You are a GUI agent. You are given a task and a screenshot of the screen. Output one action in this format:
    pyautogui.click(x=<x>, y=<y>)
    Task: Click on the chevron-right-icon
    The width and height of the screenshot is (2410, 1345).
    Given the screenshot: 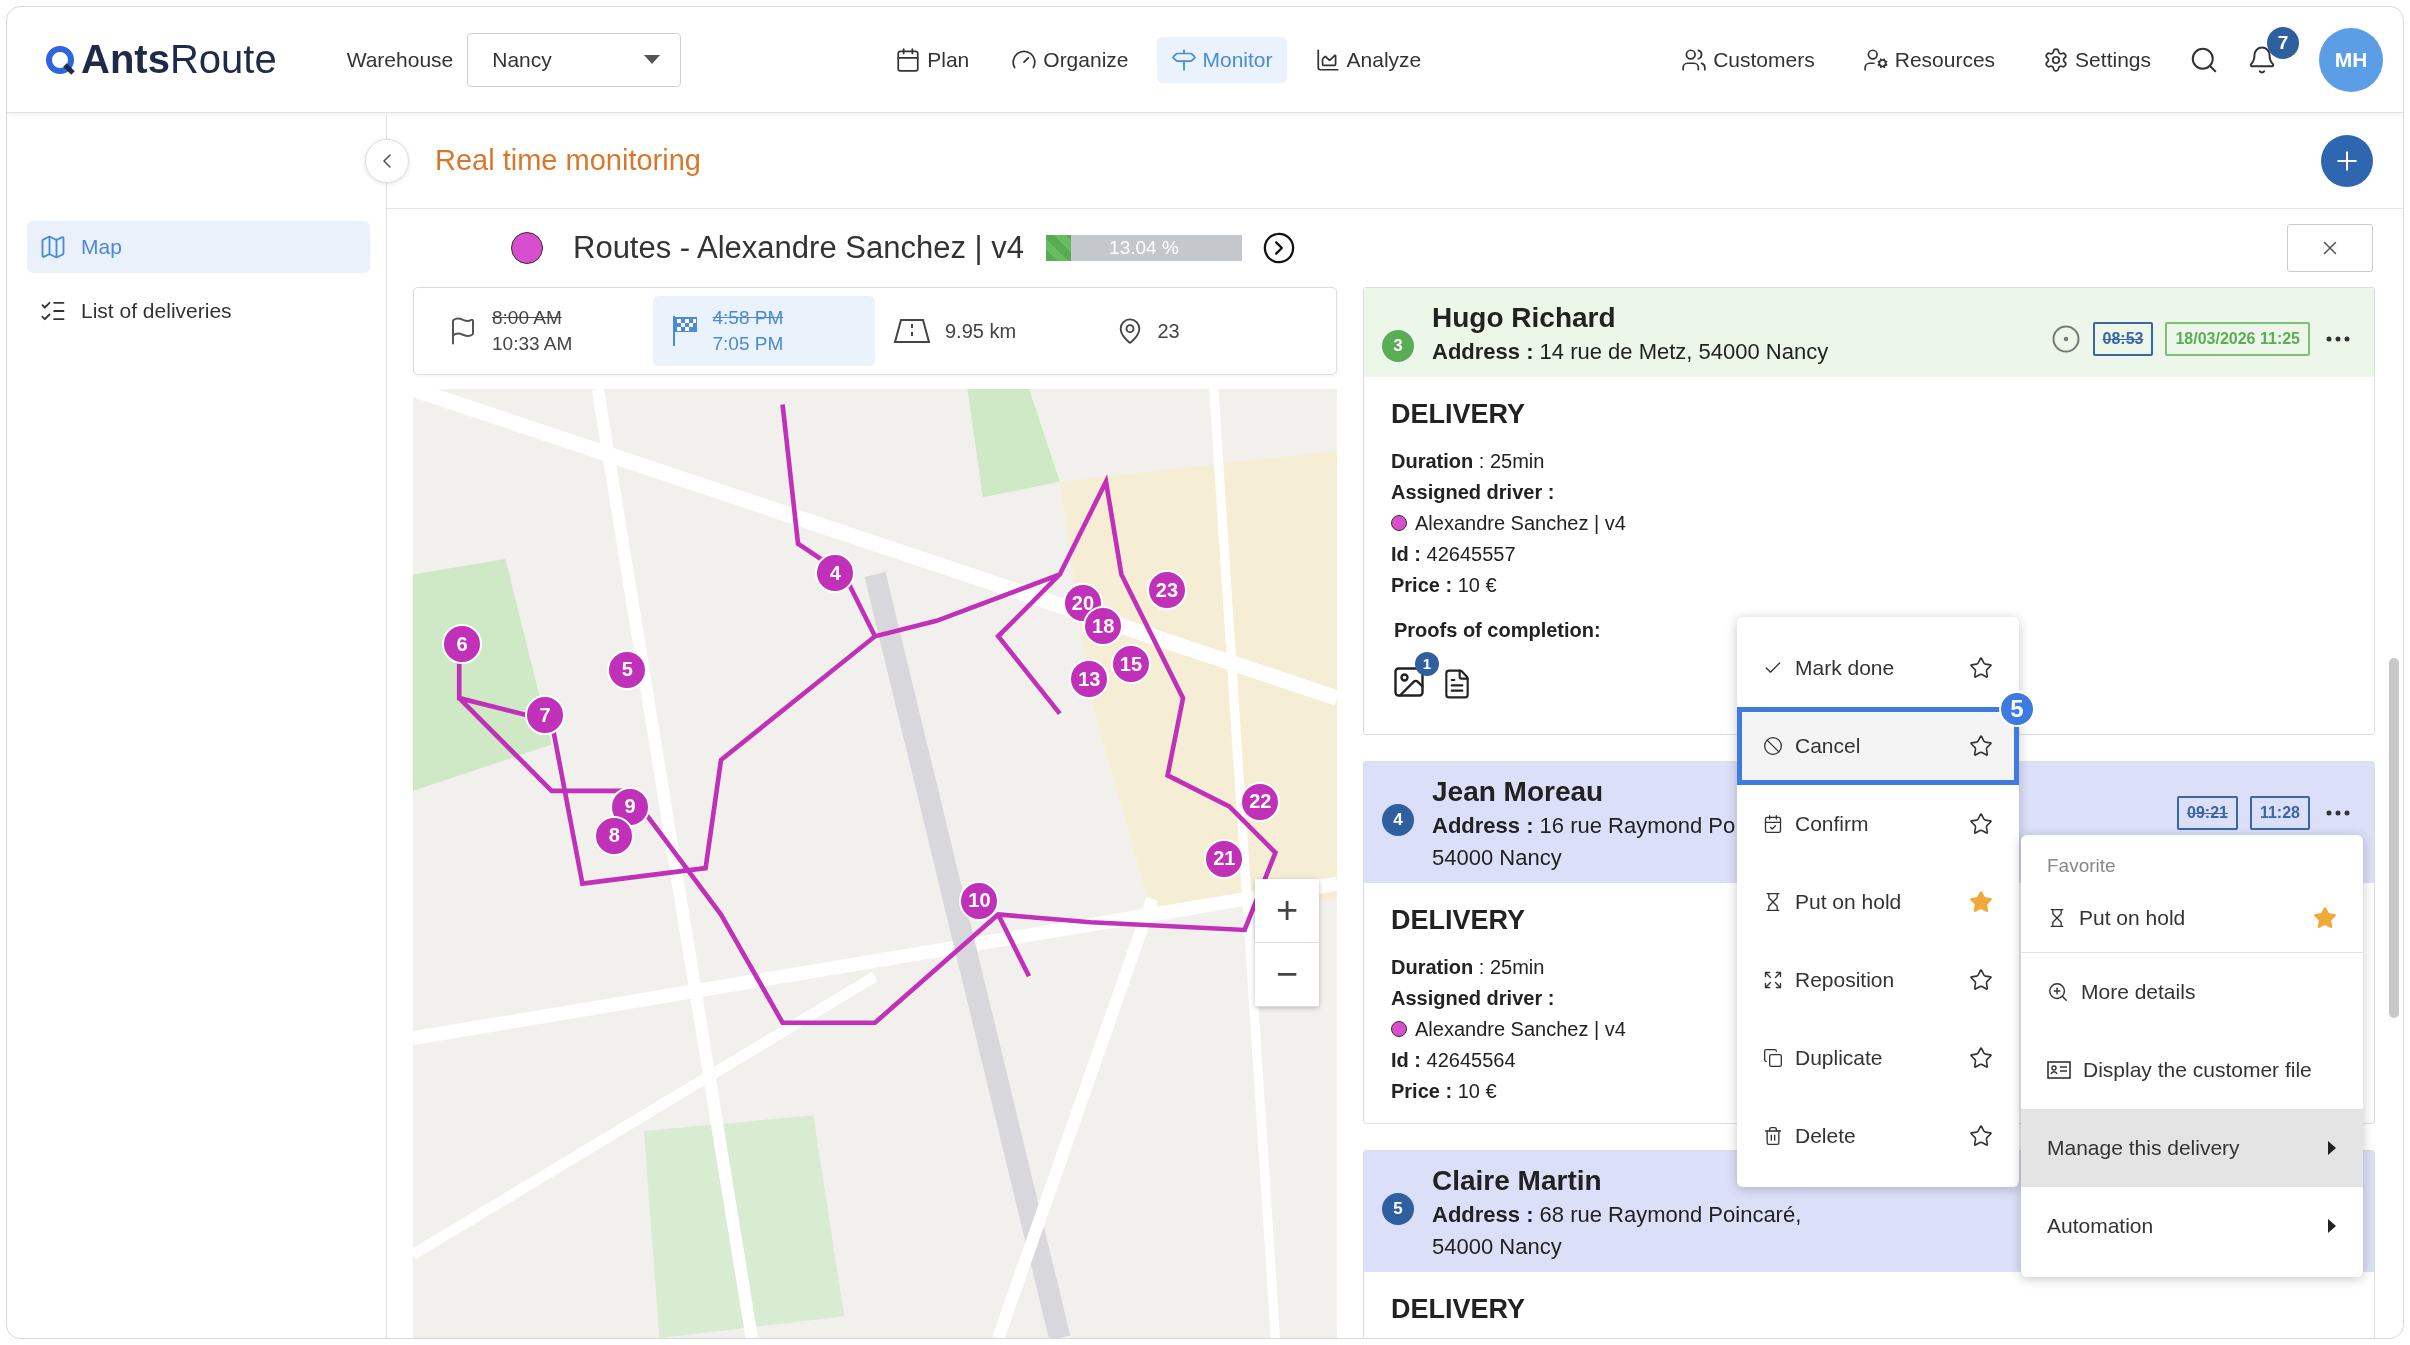 What is the action you would take?
    pyautogui.click(x=1278, y=248)
    